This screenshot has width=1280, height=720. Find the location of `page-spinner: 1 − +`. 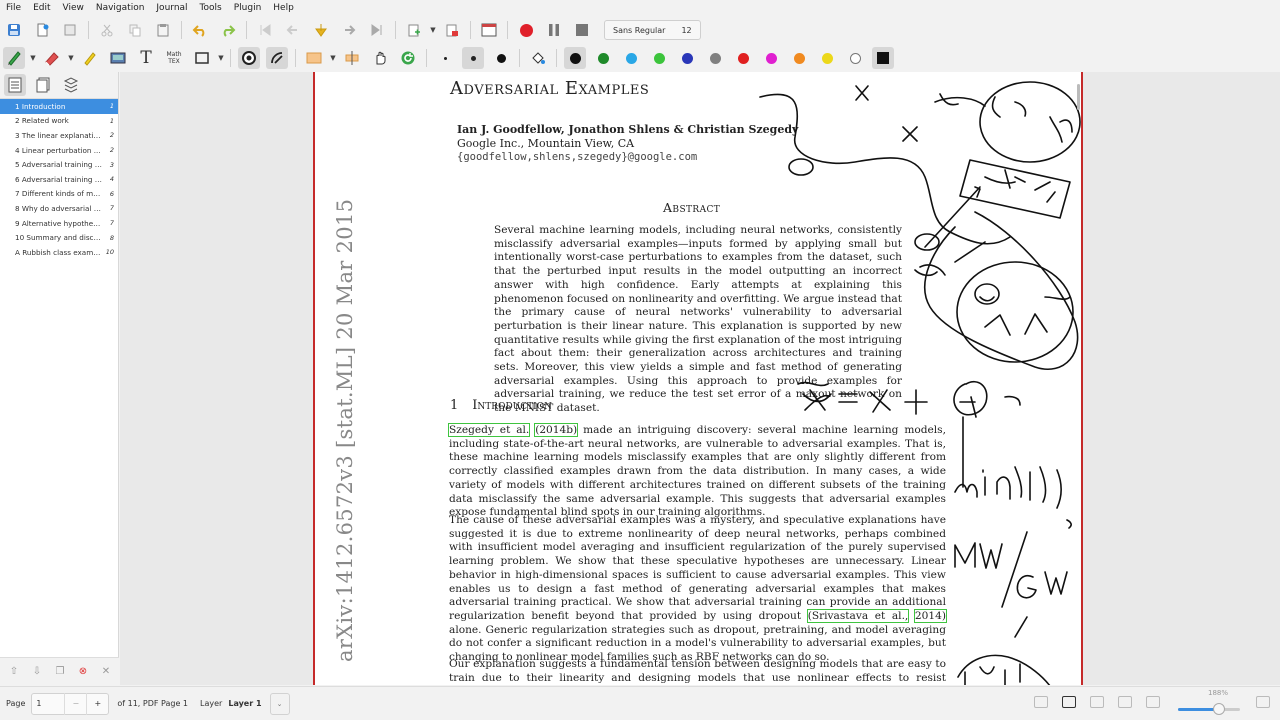

page-spinner: 1 − + is located at coordinates (70, 703).